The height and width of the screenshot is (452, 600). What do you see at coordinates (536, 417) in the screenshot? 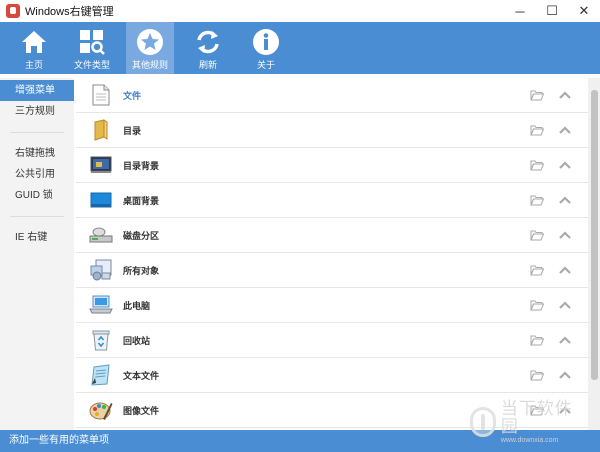
I see `watermark-text: 当下软件园` at bounding box center [536, 417].